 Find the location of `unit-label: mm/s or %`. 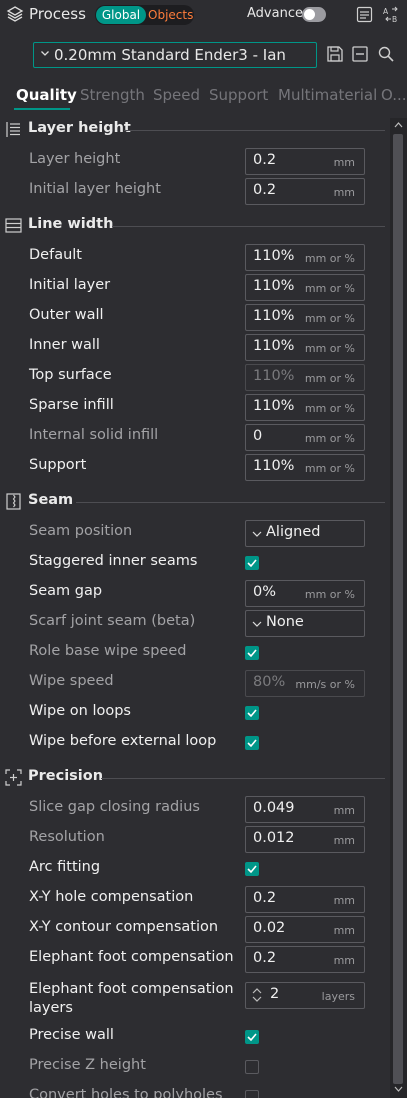

unit-label: mm/s or % is located at coordinates (325, 684).